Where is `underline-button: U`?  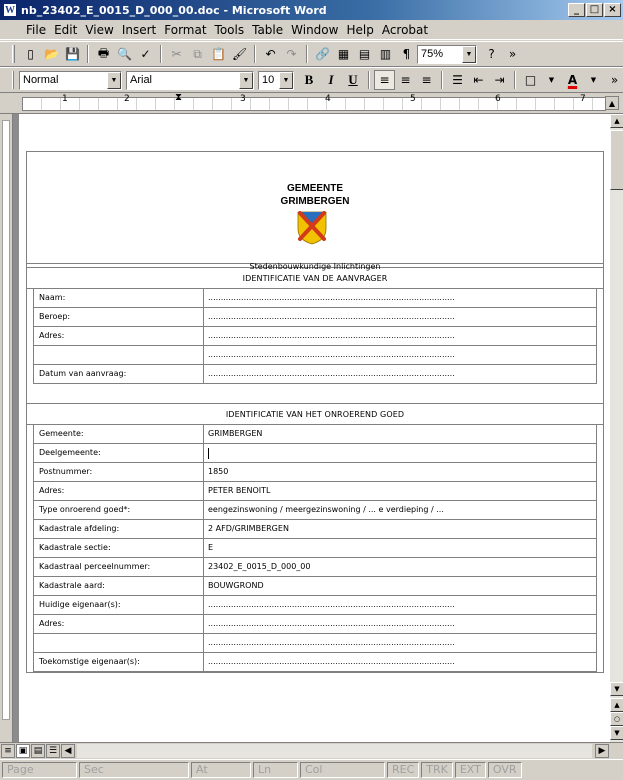 underline-button: U is located at coordinates (353, 80).